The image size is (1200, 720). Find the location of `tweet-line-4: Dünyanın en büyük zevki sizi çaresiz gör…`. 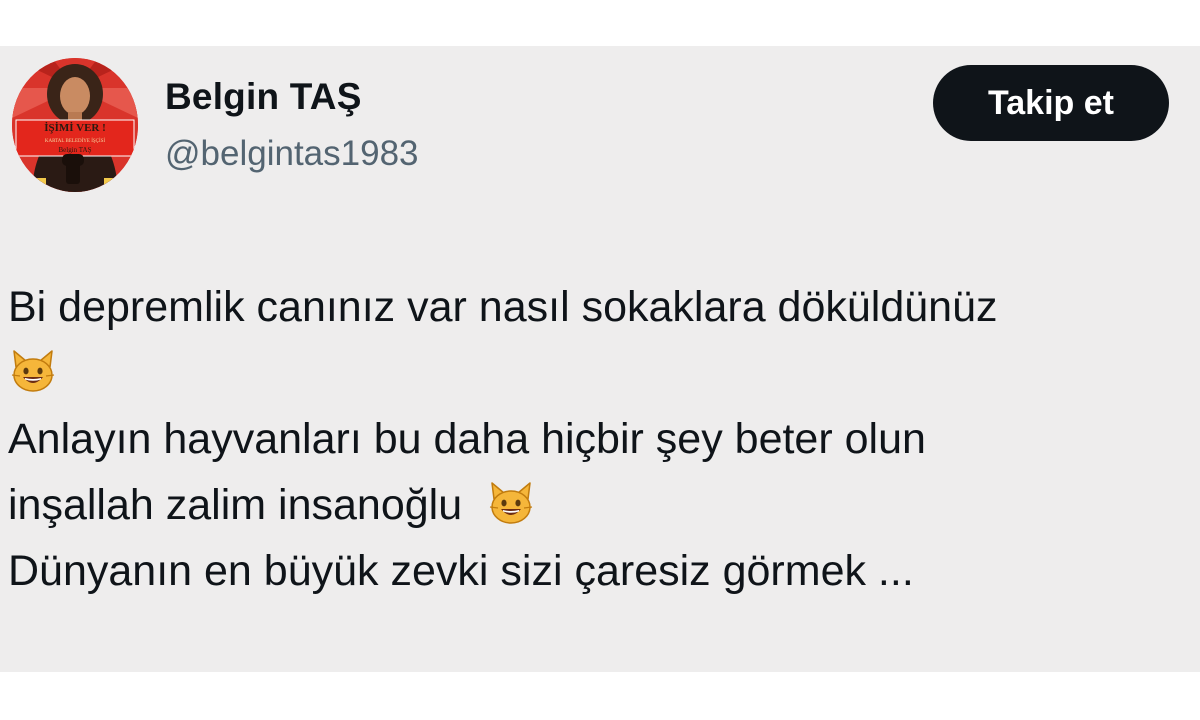

tweet-line-4: Dünyanın en büyük zevki sizi çaresiz gör… is located at coordinates (461, 571).